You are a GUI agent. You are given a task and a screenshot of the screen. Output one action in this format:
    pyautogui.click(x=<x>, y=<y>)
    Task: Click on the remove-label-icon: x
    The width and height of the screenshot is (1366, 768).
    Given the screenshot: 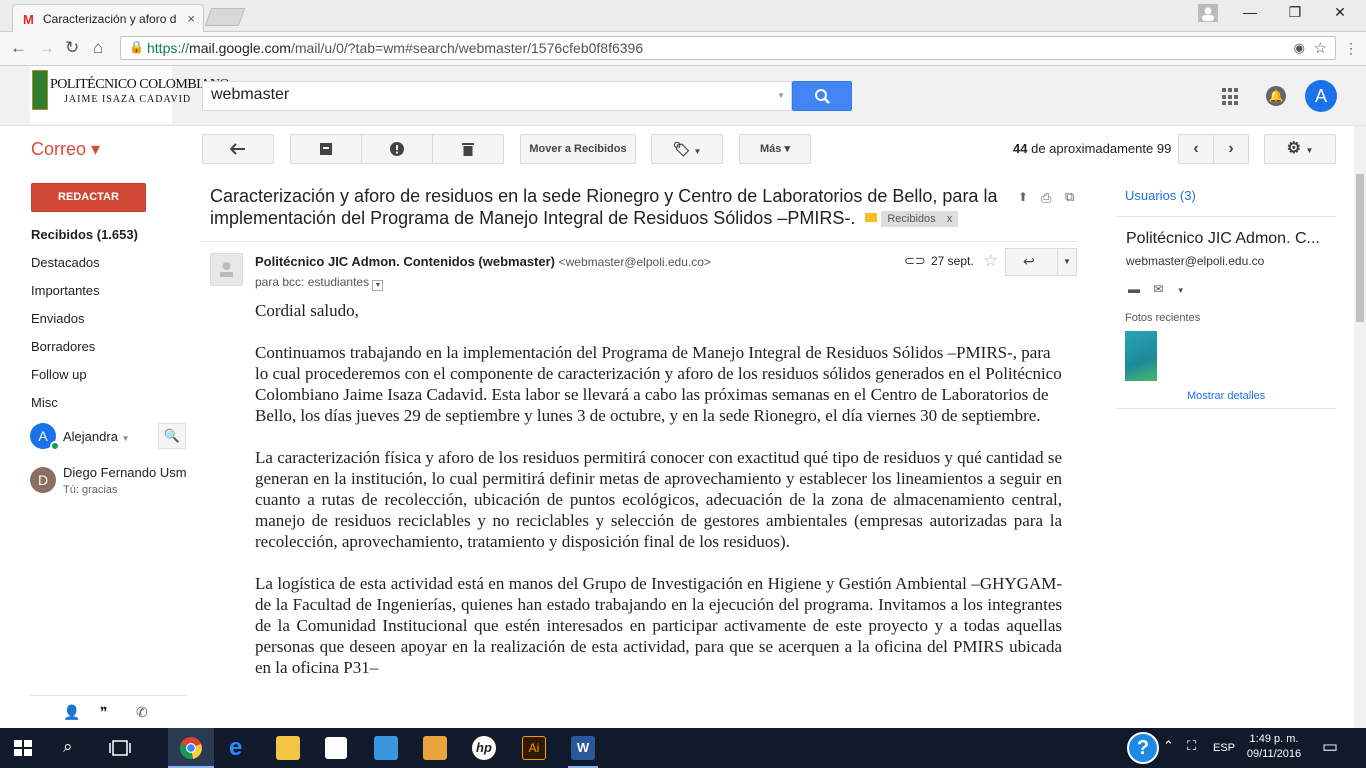 What is the action you would take?
    pyautogui.click(x=950, y=219)
    